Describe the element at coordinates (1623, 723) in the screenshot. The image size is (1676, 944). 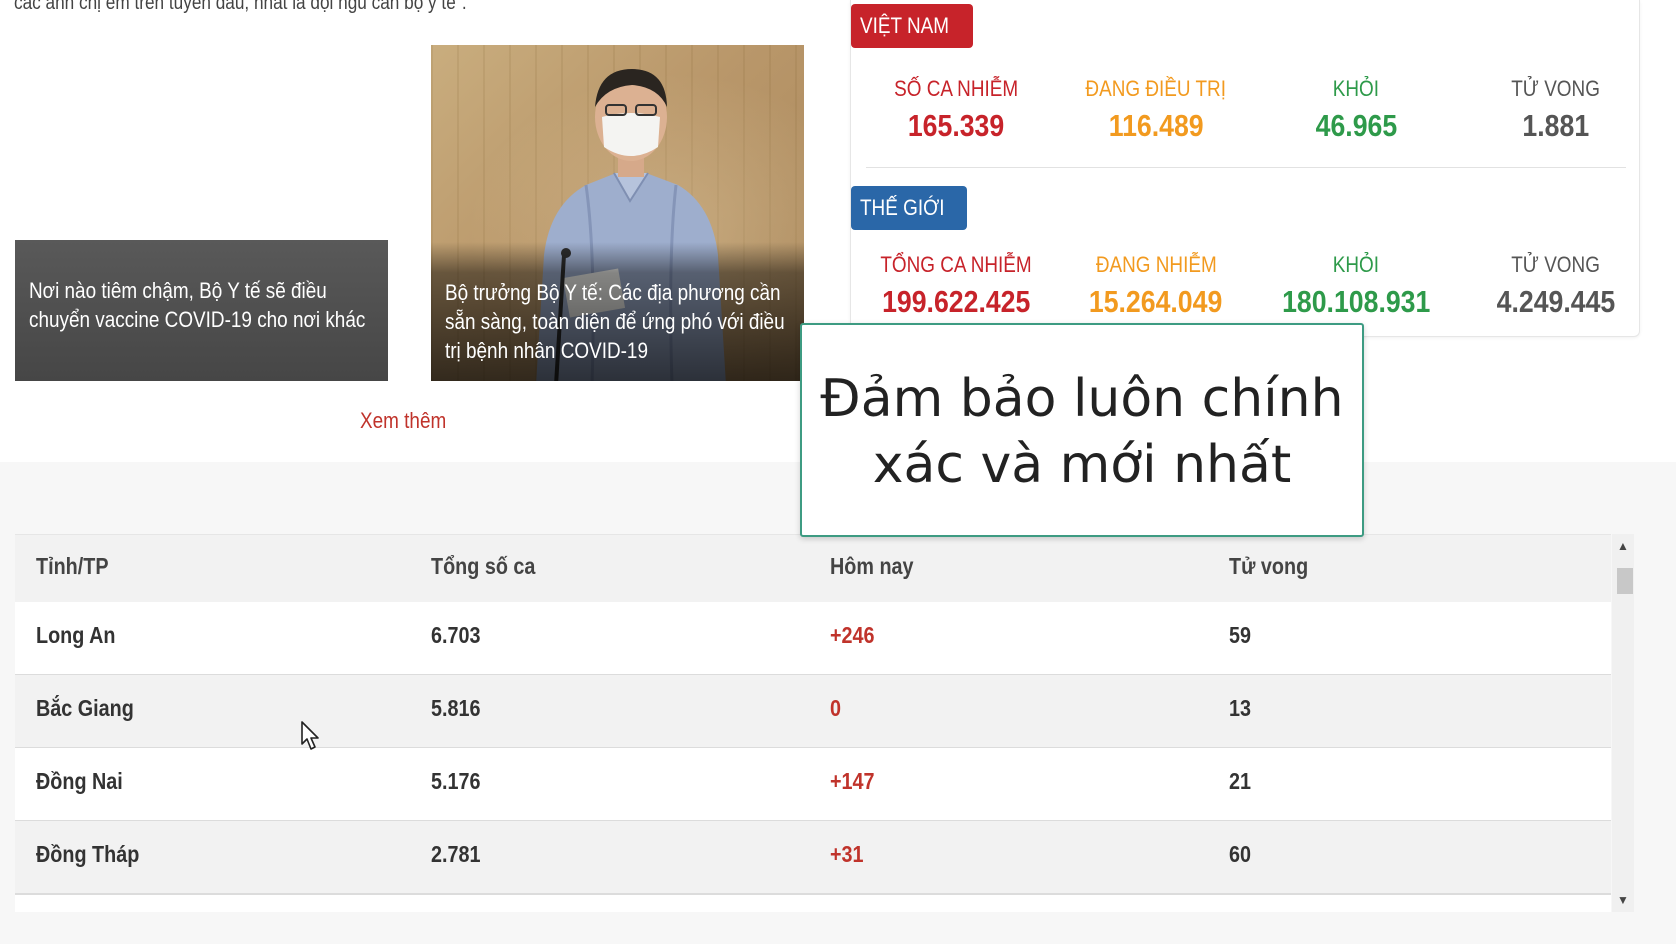
I see `table-scrollbar: ▲ ▼` at that location.